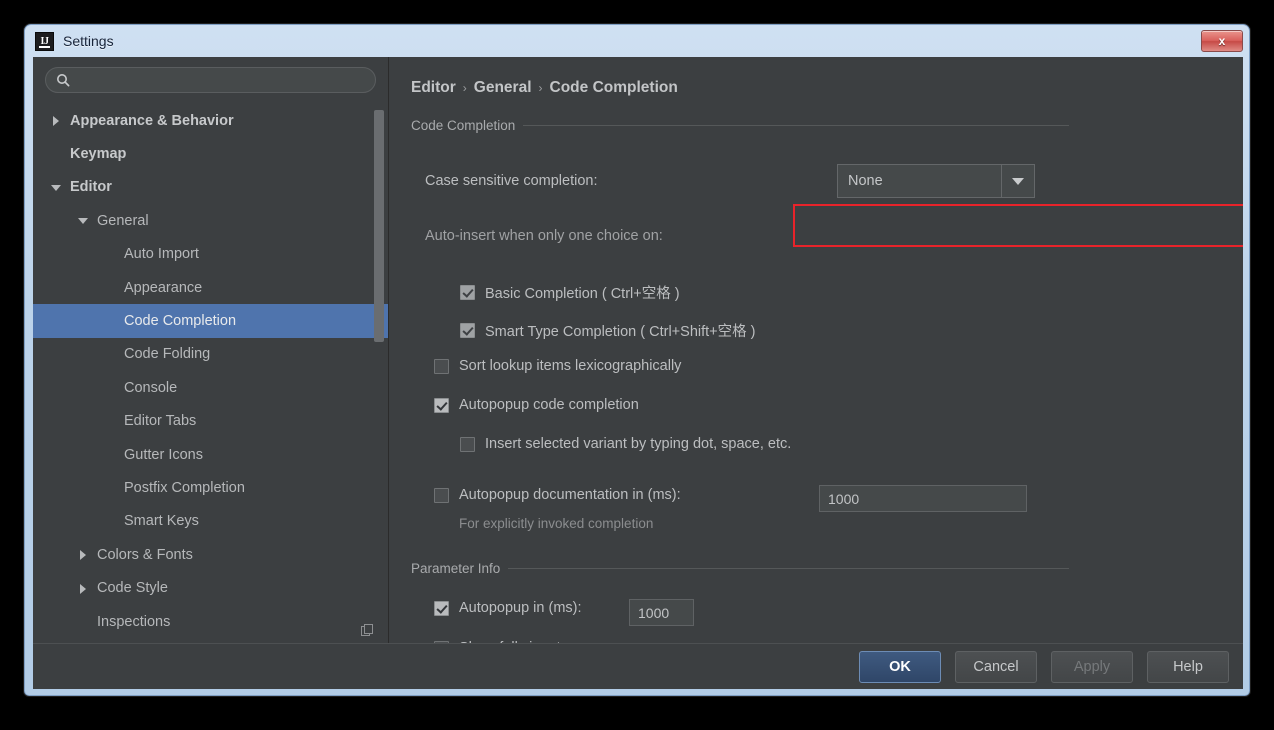  What do you see at coordinates (467, 330) in the screenshot?
I see `smart-type-completion-checkbox` at bounding box center [467, 330].